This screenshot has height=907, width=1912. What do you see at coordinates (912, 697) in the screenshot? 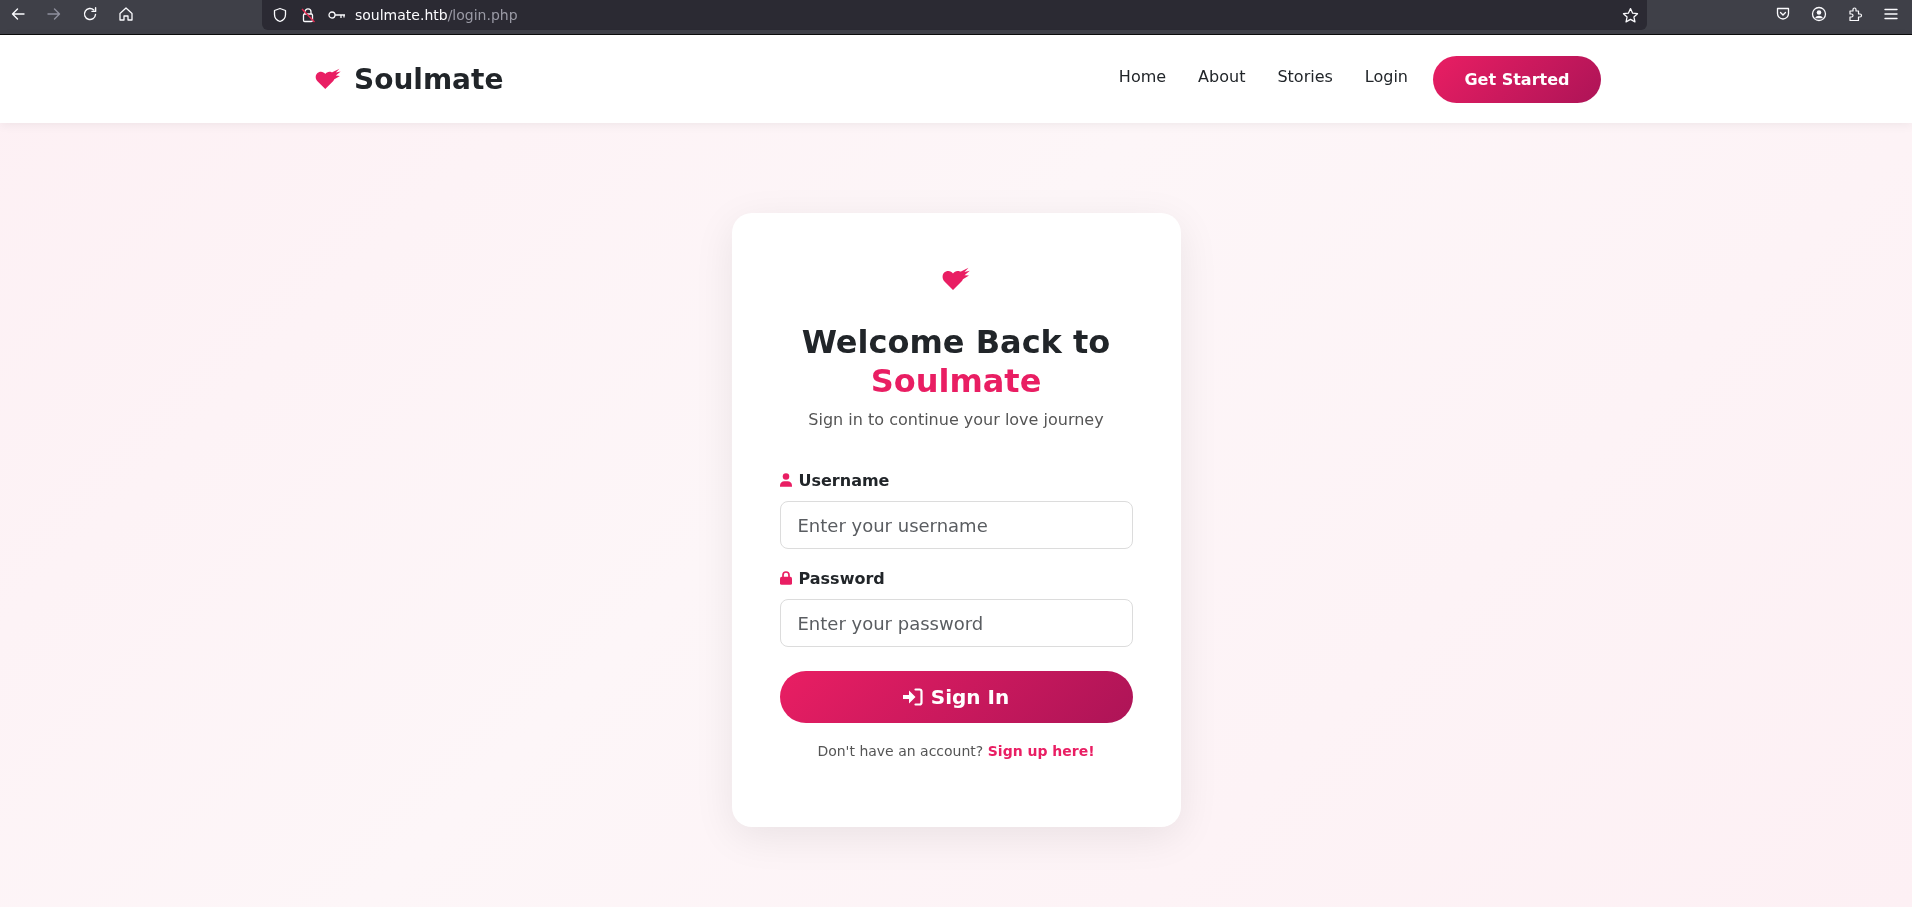
I see `sign-in-icon` at bounding box center [912, 697].